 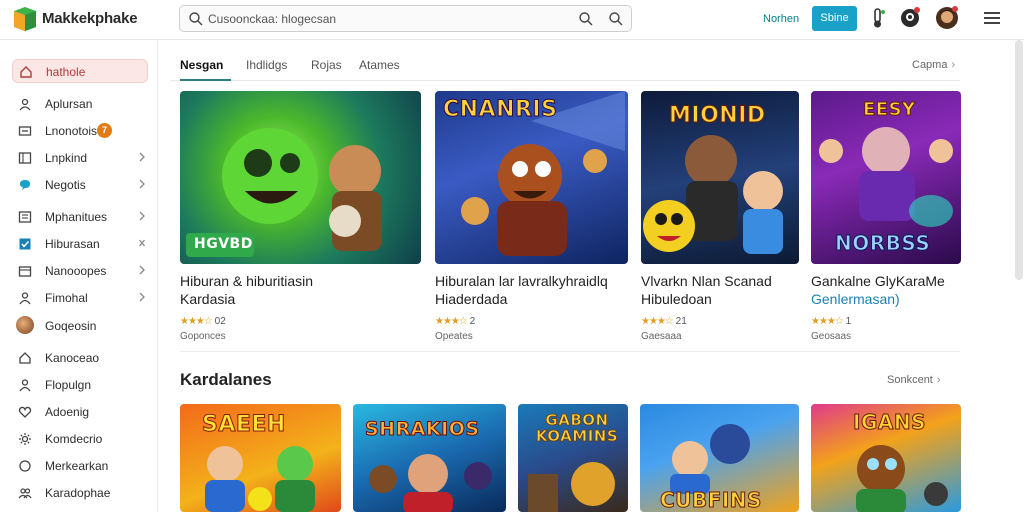 What do you see at coordinates (326, 65) in the screenshot?
I see `tab-2: Rojas` at bounding box center [326, 65].